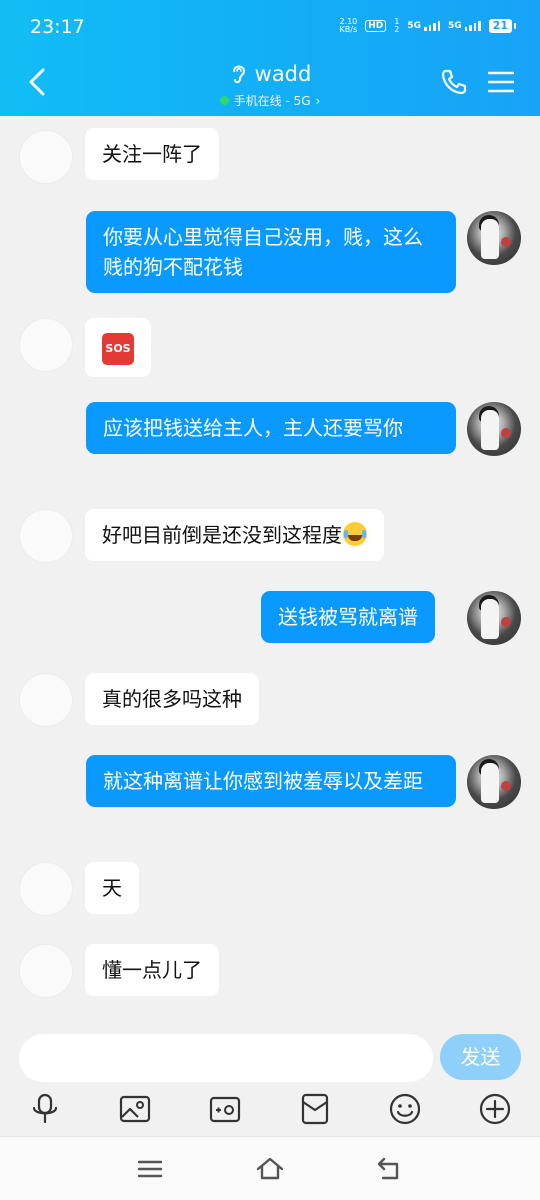 Image resolution: width=540 pixels, height=1200 pixels. I want to click on contact-name: wadd, so click(283, 74).